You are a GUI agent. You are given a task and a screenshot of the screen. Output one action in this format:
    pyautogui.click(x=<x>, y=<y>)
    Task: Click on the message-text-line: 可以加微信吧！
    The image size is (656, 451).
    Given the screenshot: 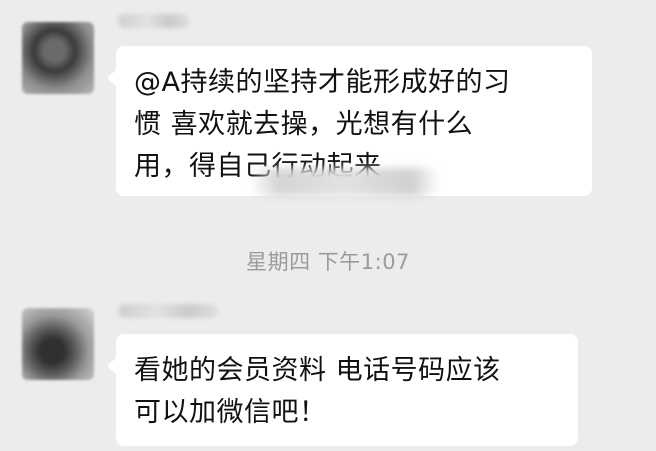 What is the action you would take?
    pyautogui.click(x=230, y=412)
    